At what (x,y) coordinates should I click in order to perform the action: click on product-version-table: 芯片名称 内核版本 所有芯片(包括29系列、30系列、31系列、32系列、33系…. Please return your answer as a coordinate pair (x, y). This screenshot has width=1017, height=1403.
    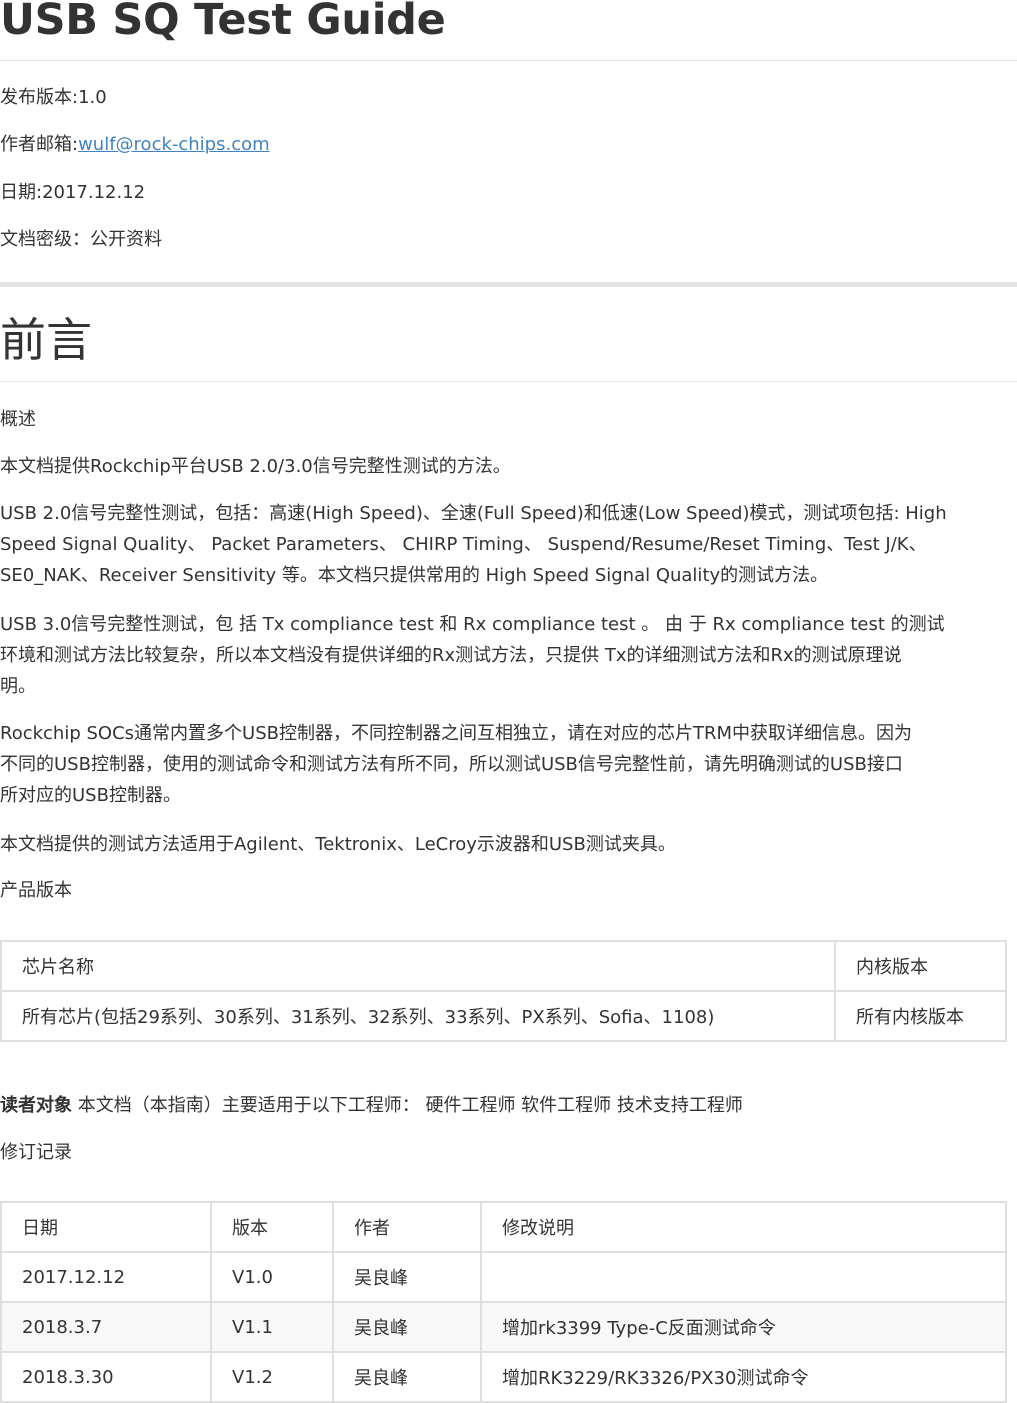
    Looking at the image, I should click on (503, 991).